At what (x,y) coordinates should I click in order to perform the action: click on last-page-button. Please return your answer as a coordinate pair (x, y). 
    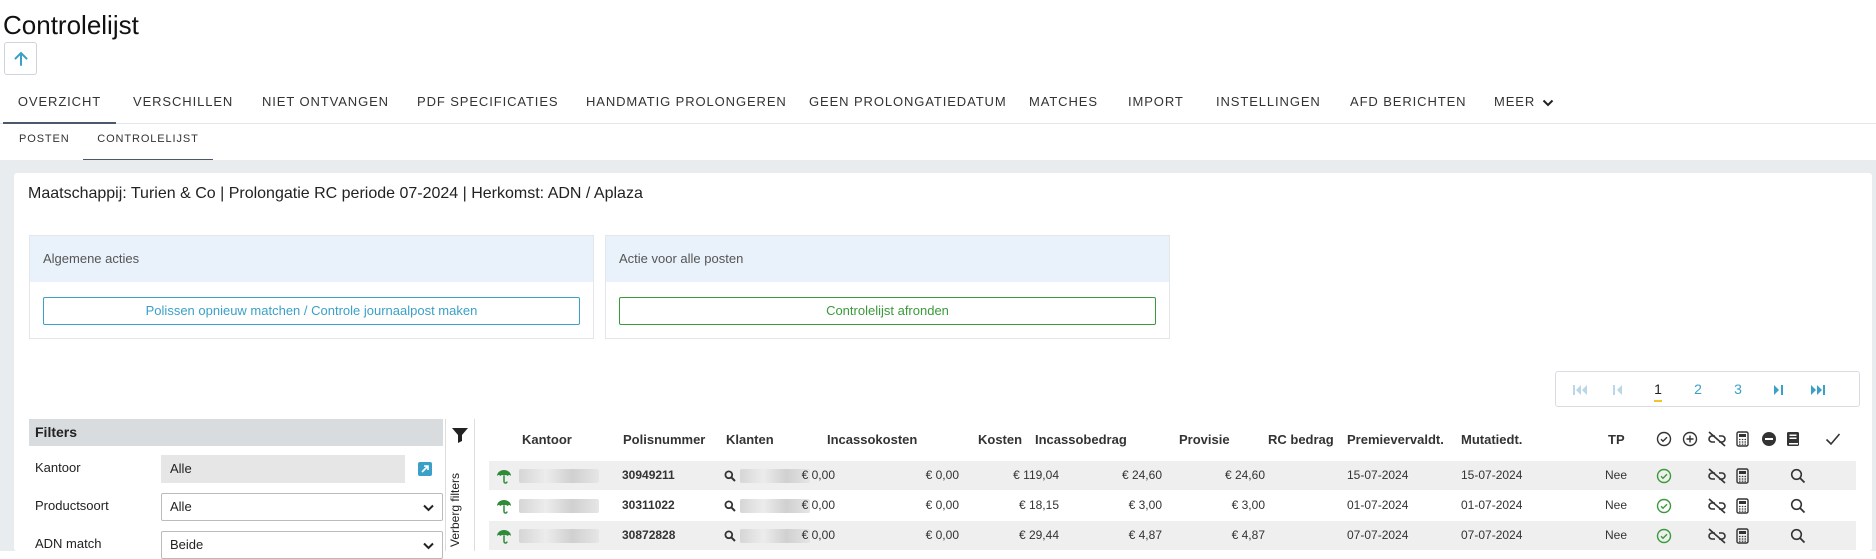
    Looking at the image, I should click on (1818, 389).